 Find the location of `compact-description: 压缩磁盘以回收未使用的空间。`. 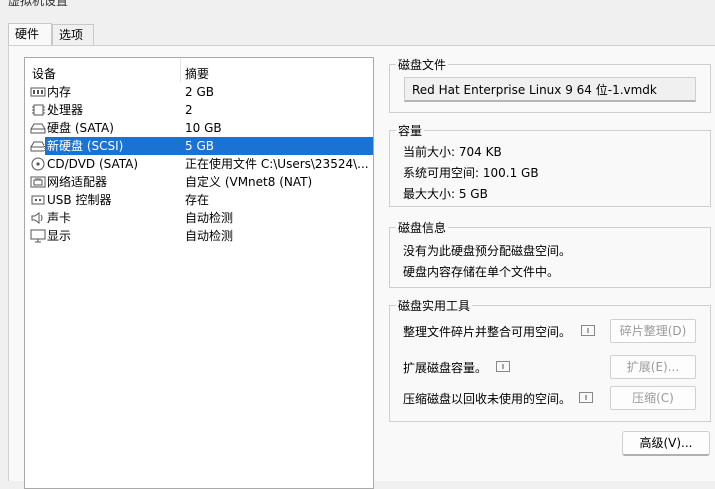

compact-description: 压缩磁盘以回收未使用的空间。 is located at coordinates (487, 399).